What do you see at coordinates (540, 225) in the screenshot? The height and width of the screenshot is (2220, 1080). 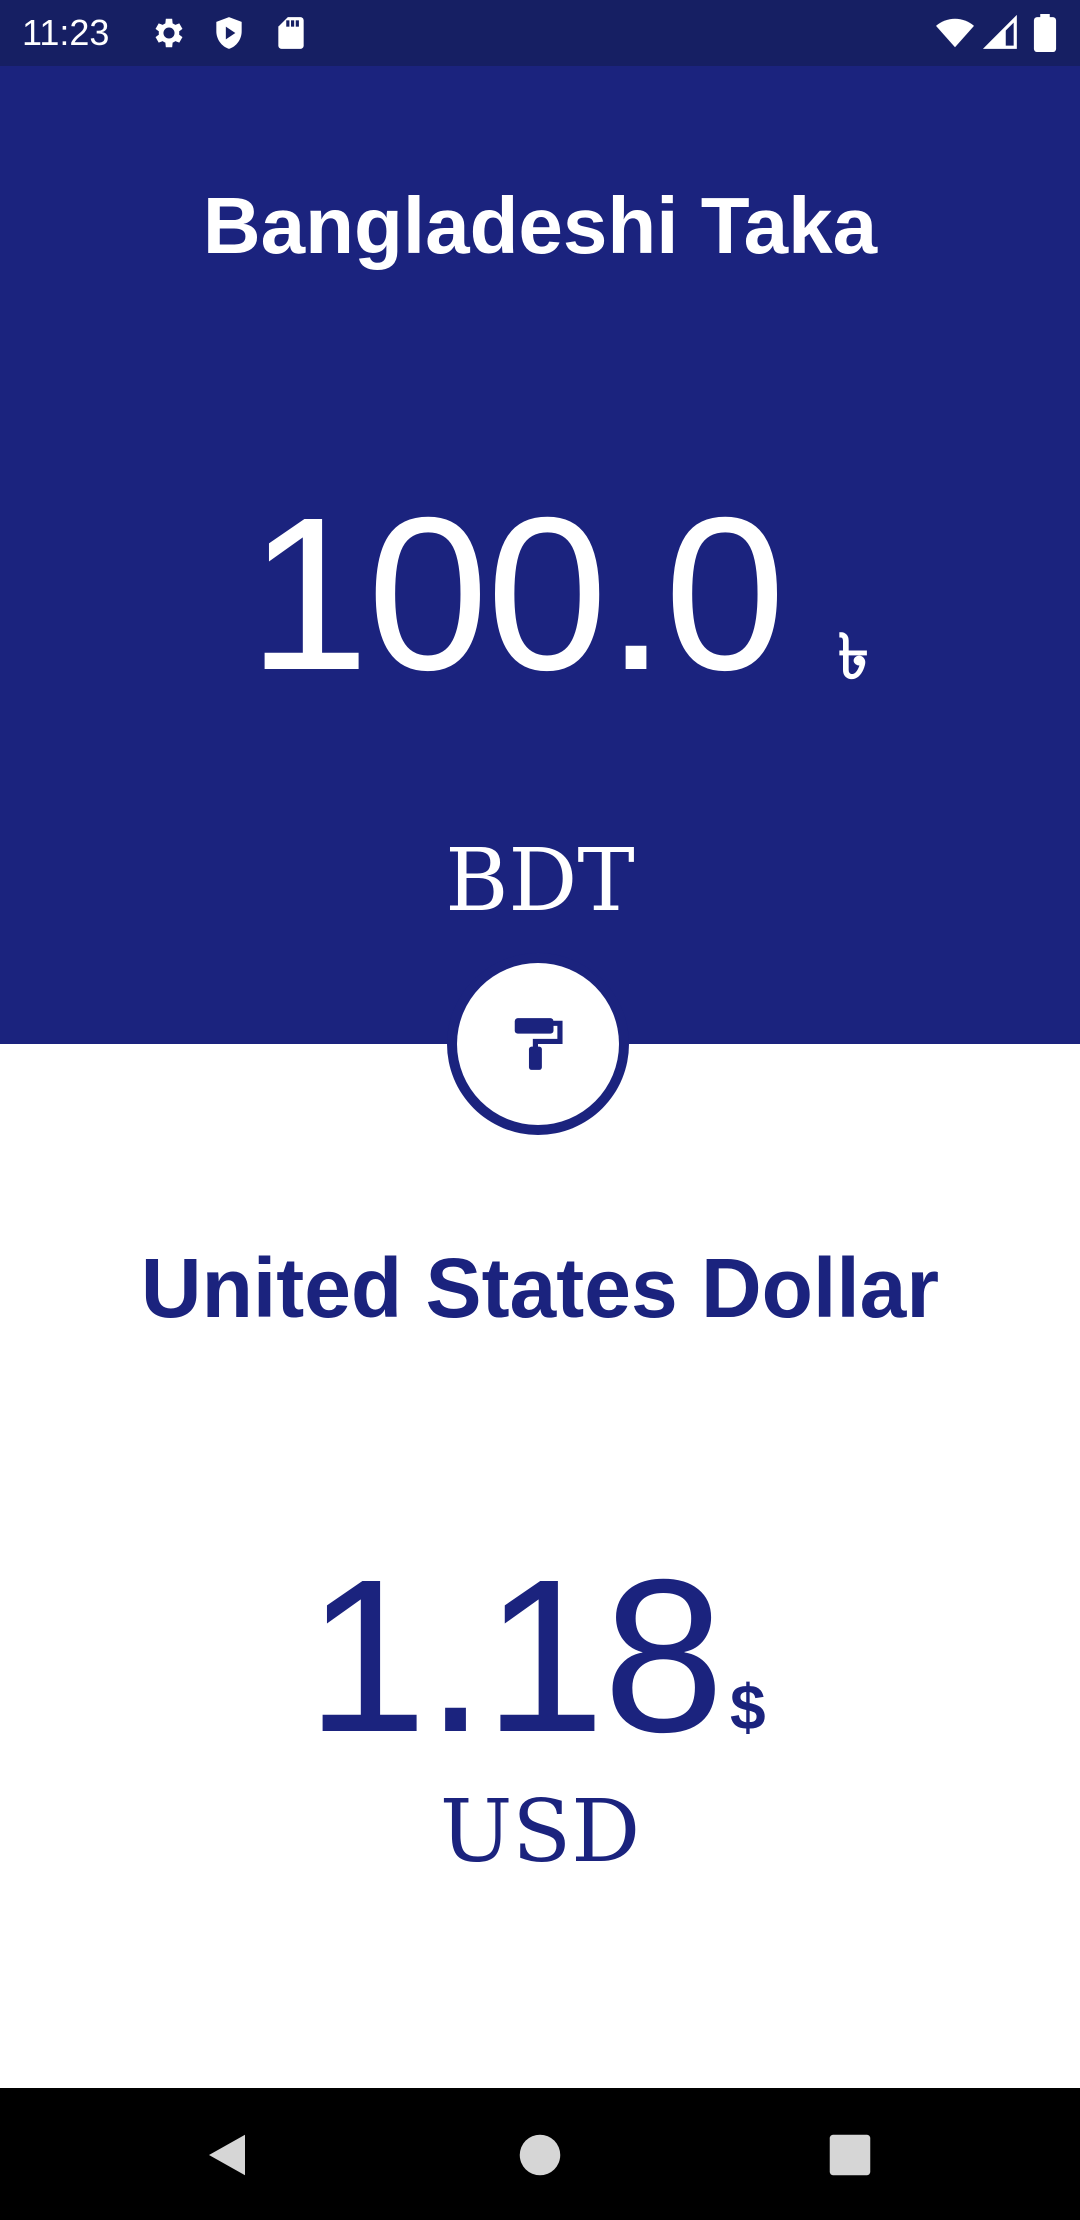 I see `from-currency-name: Bangladeshi Taka` at bounding box center [540, 225].